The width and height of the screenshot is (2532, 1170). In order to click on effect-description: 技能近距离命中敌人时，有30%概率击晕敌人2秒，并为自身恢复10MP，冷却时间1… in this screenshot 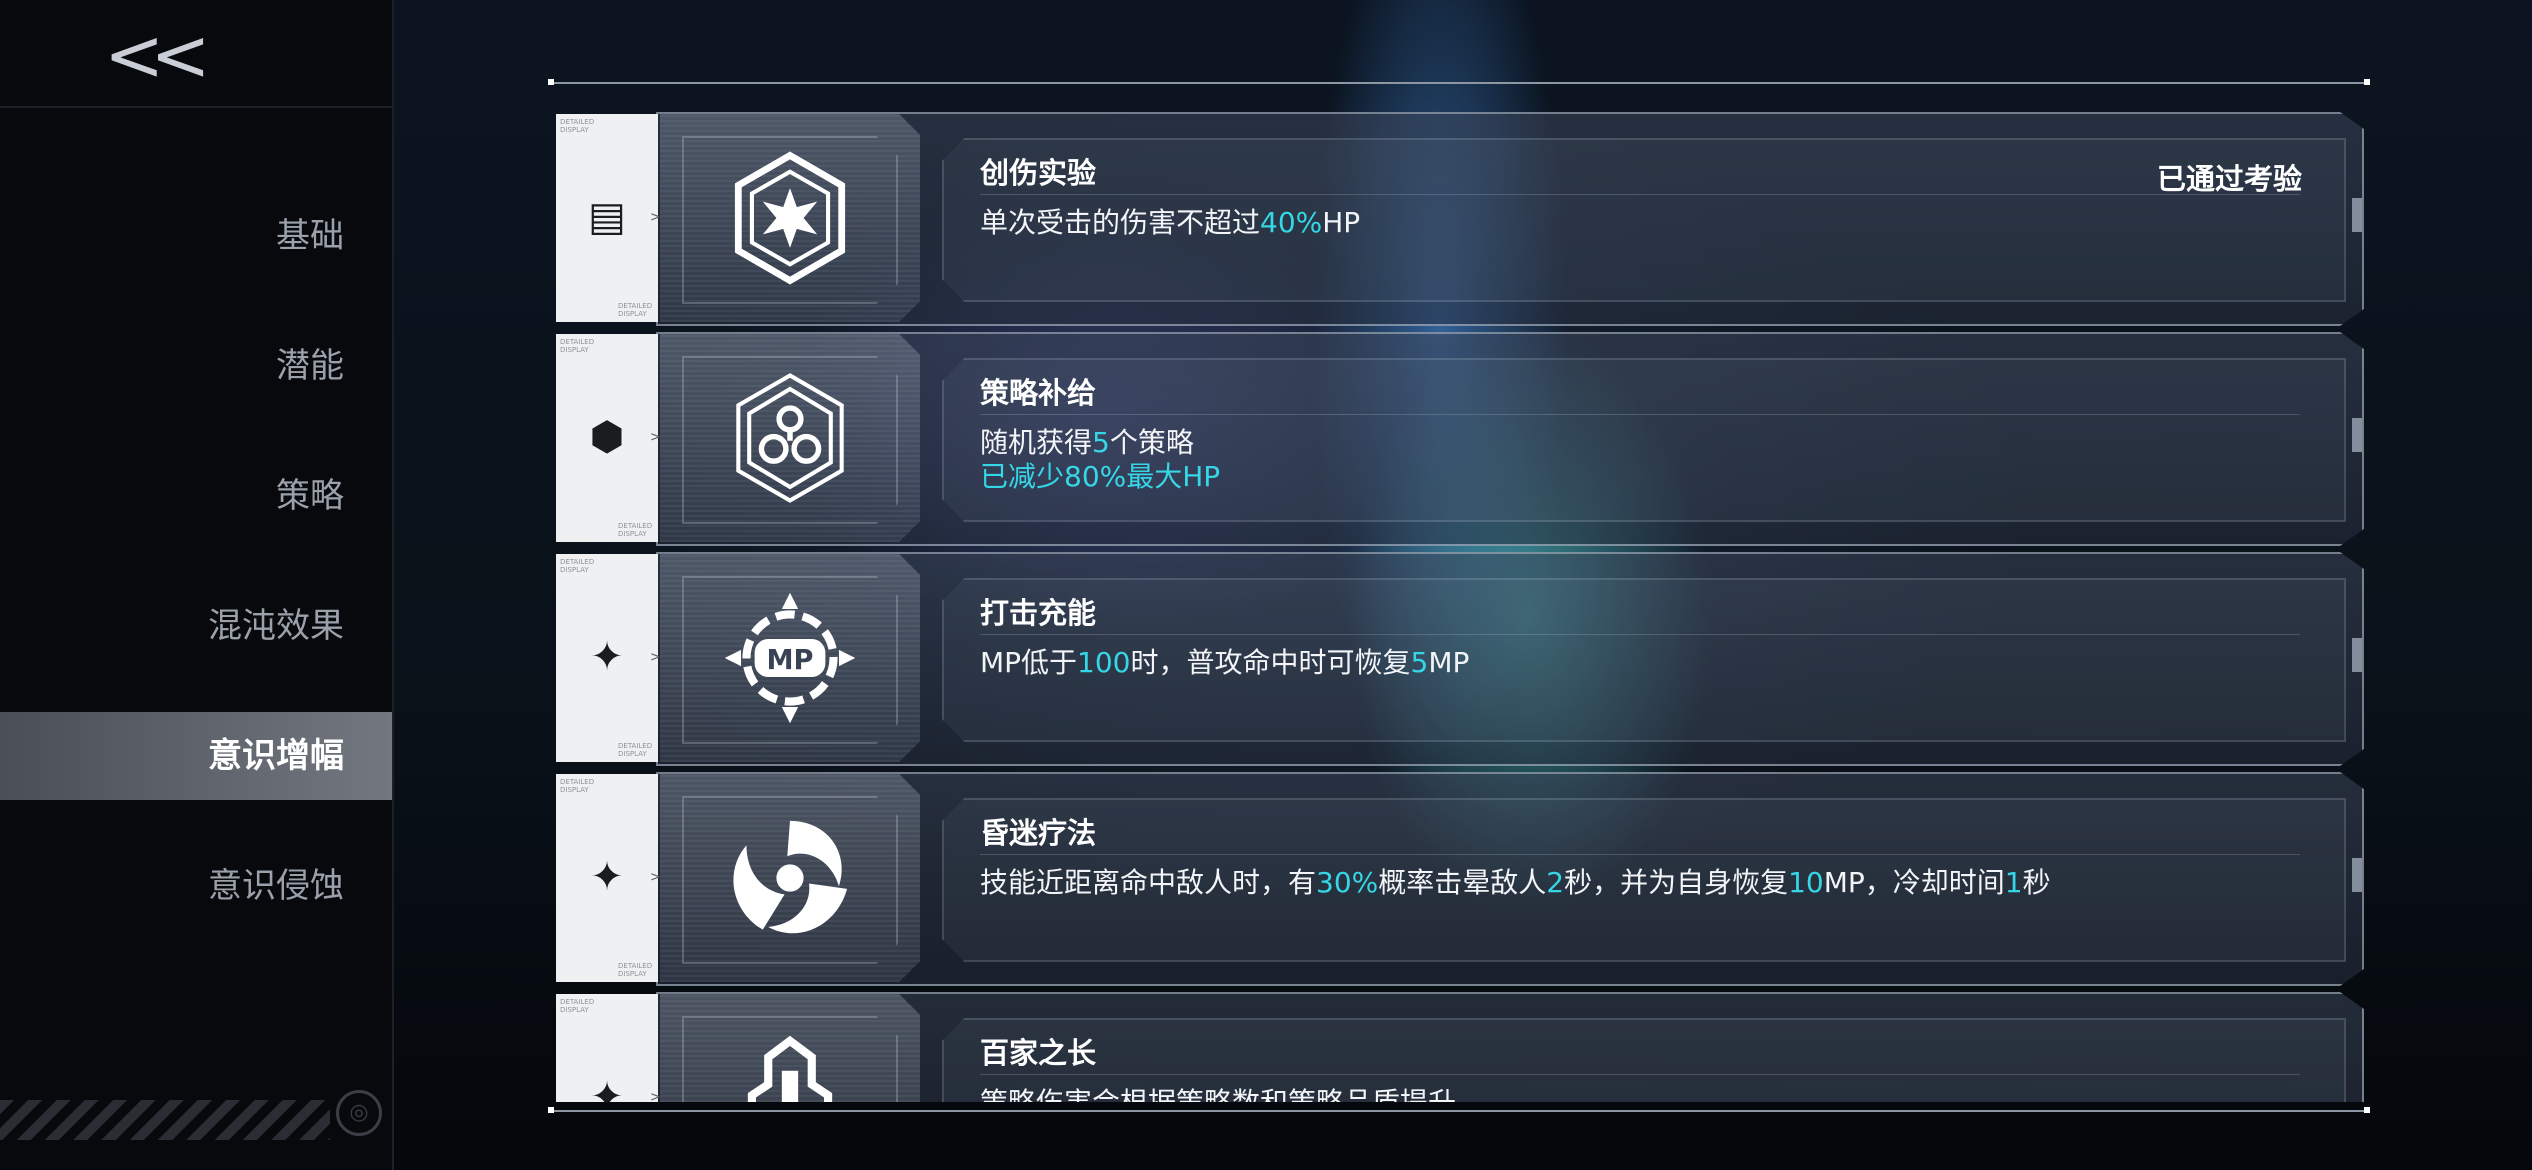, I will do `click(1515, 883)`.